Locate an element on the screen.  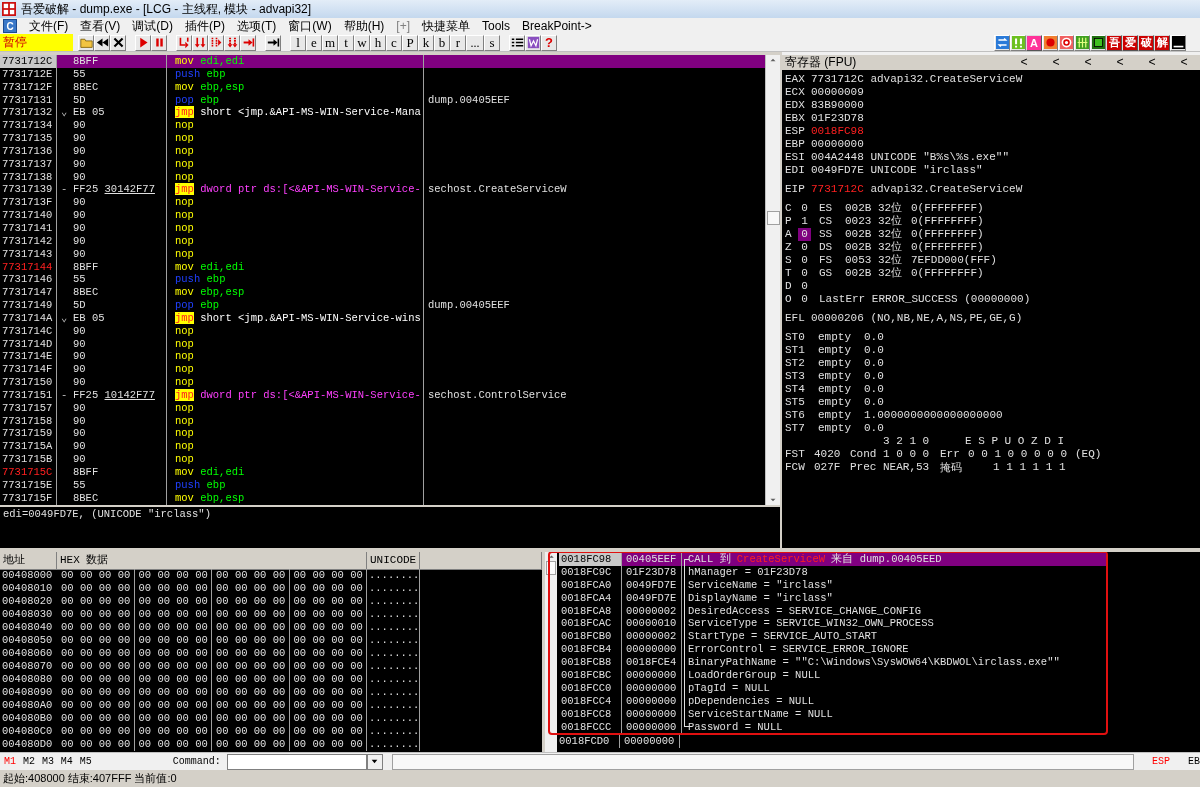
address-cell-text: 00408070 is located at coordinates (27, 666).